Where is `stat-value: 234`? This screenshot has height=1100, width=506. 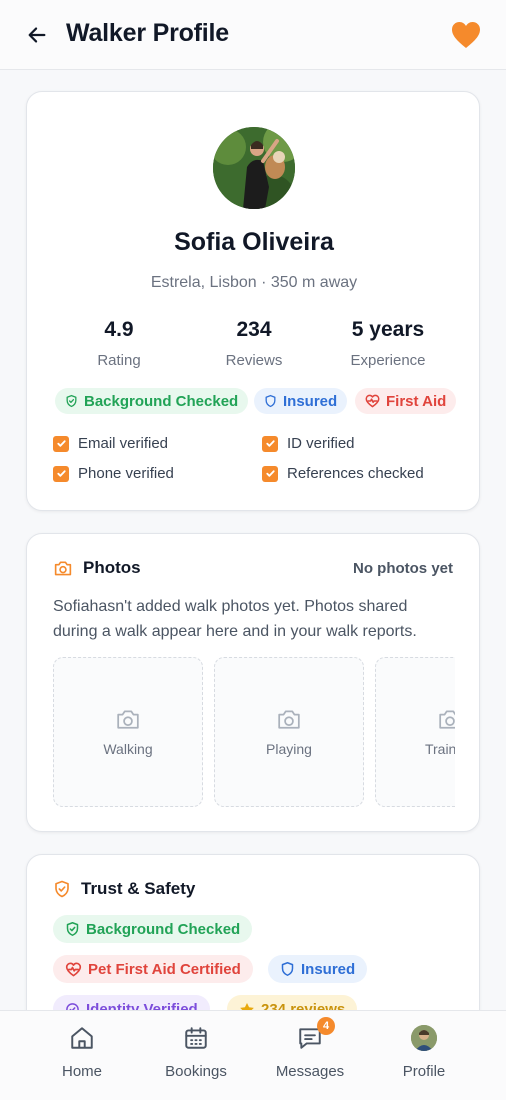 stat-value: 234 is located at coordinates (254, 329).